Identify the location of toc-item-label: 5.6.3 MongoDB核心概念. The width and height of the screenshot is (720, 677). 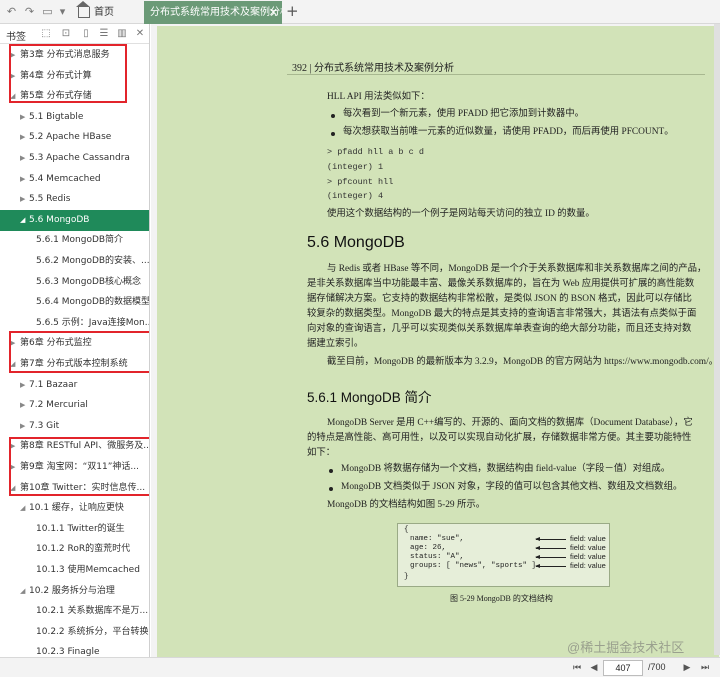
(89, 281).